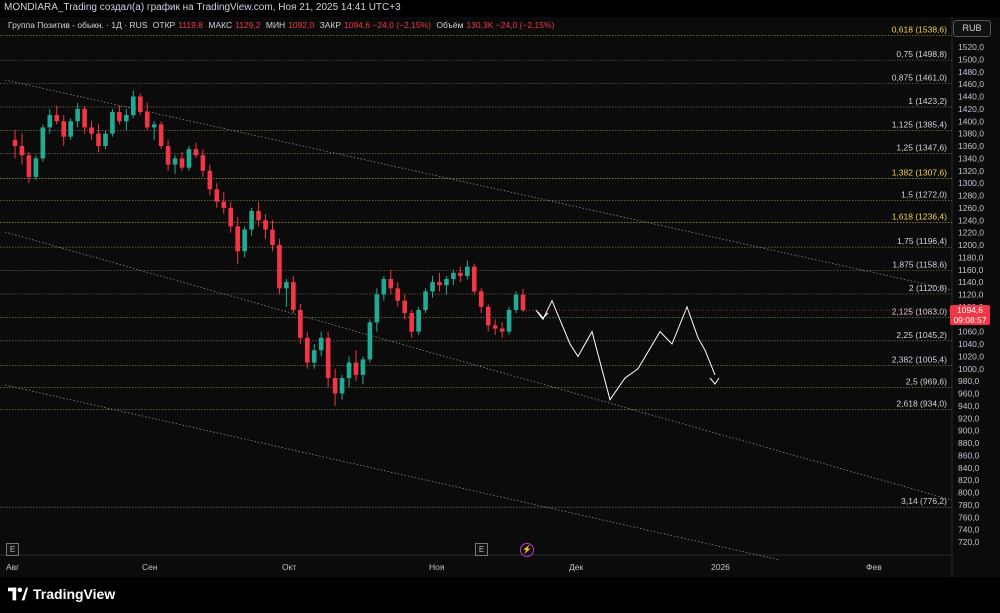 This screenshot has height=613, width=1000. I want to click on y-tick-label: 1520,0, so click(971, 47).